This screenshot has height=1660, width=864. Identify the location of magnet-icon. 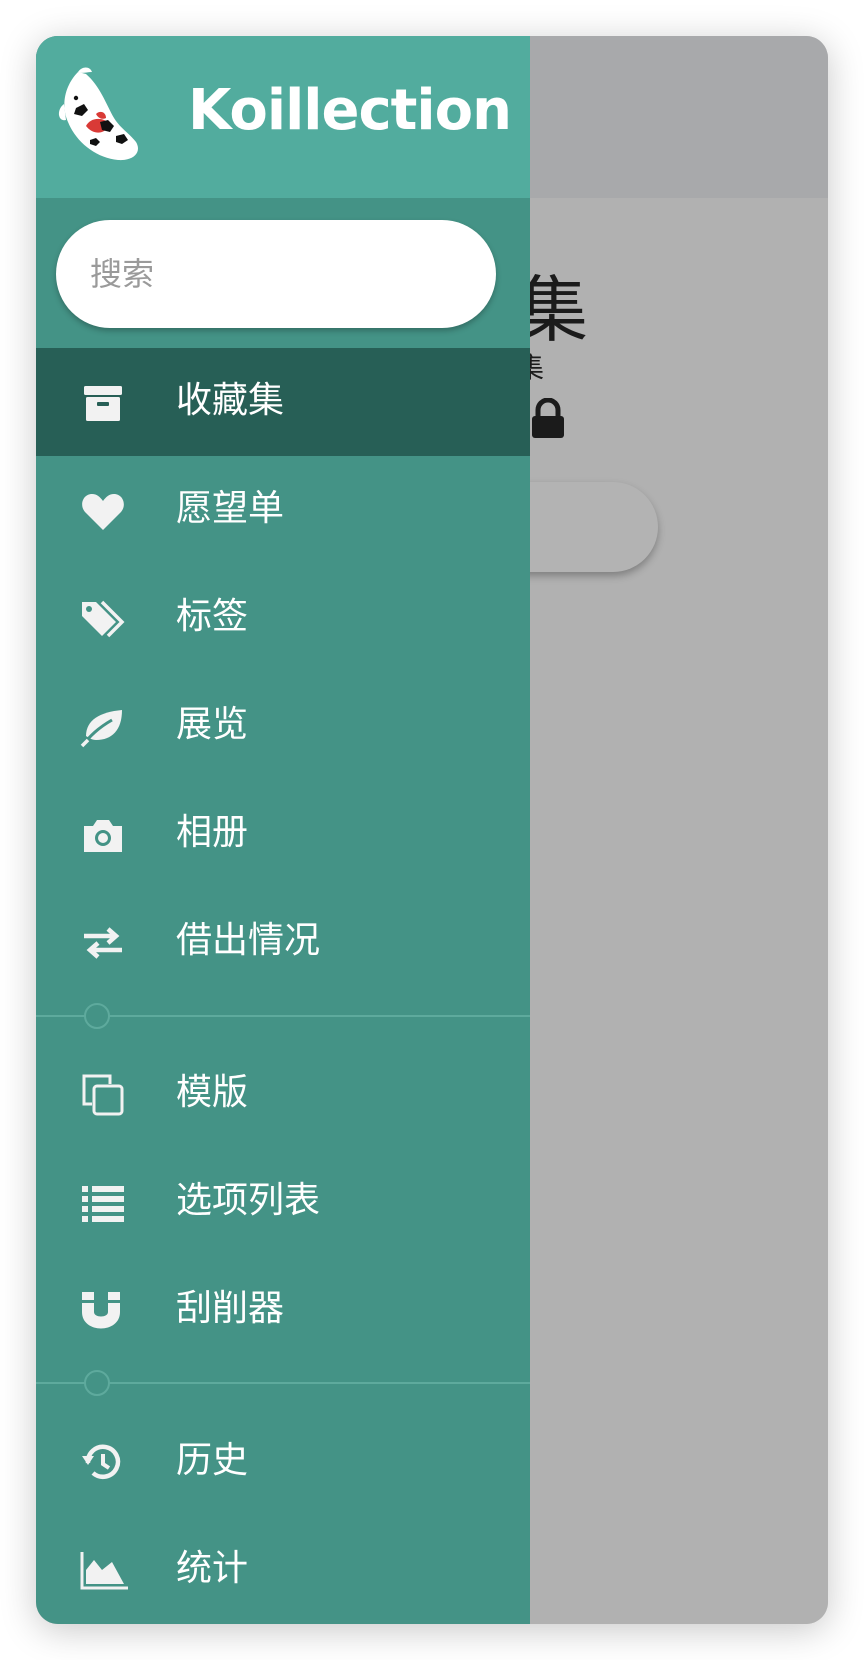
(103, 1311).